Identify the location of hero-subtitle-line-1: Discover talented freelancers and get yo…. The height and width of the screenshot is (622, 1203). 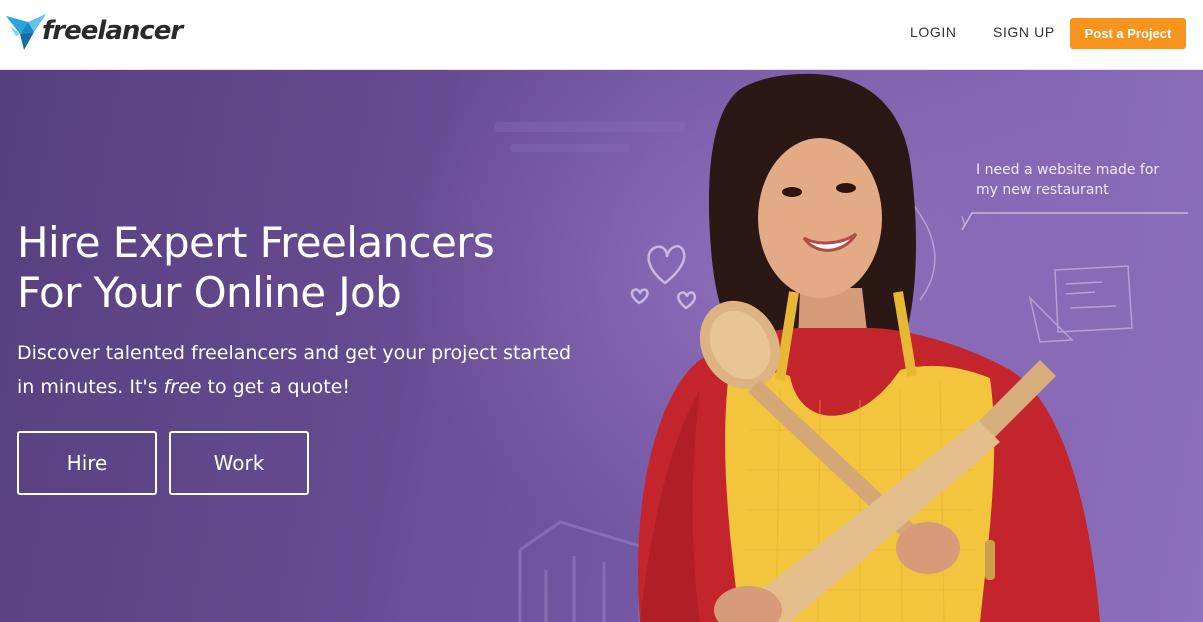
(294, 353).